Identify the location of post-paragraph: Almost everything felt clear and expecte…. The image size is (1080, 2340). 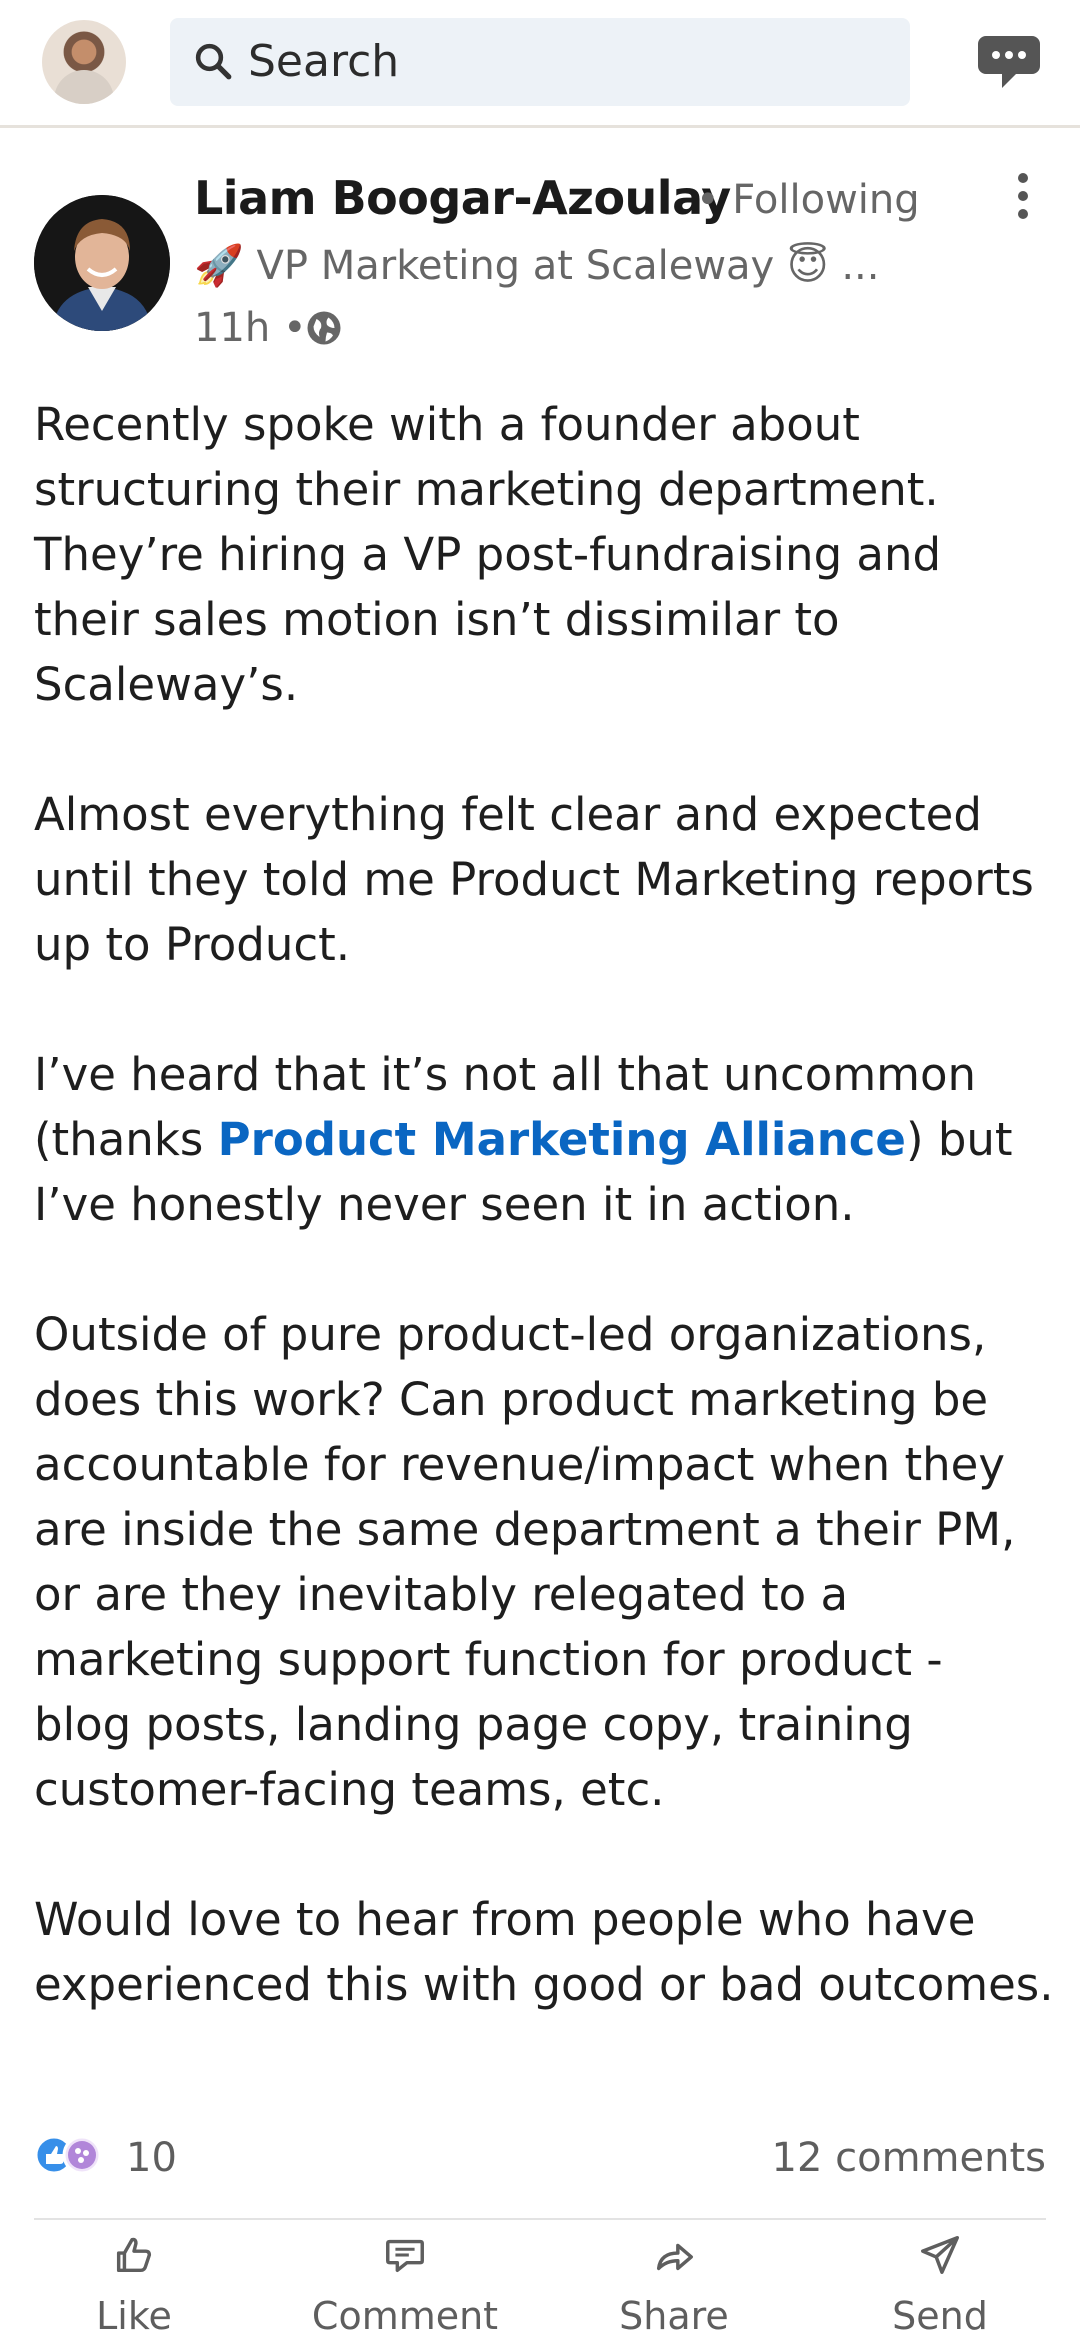
(534, 879).